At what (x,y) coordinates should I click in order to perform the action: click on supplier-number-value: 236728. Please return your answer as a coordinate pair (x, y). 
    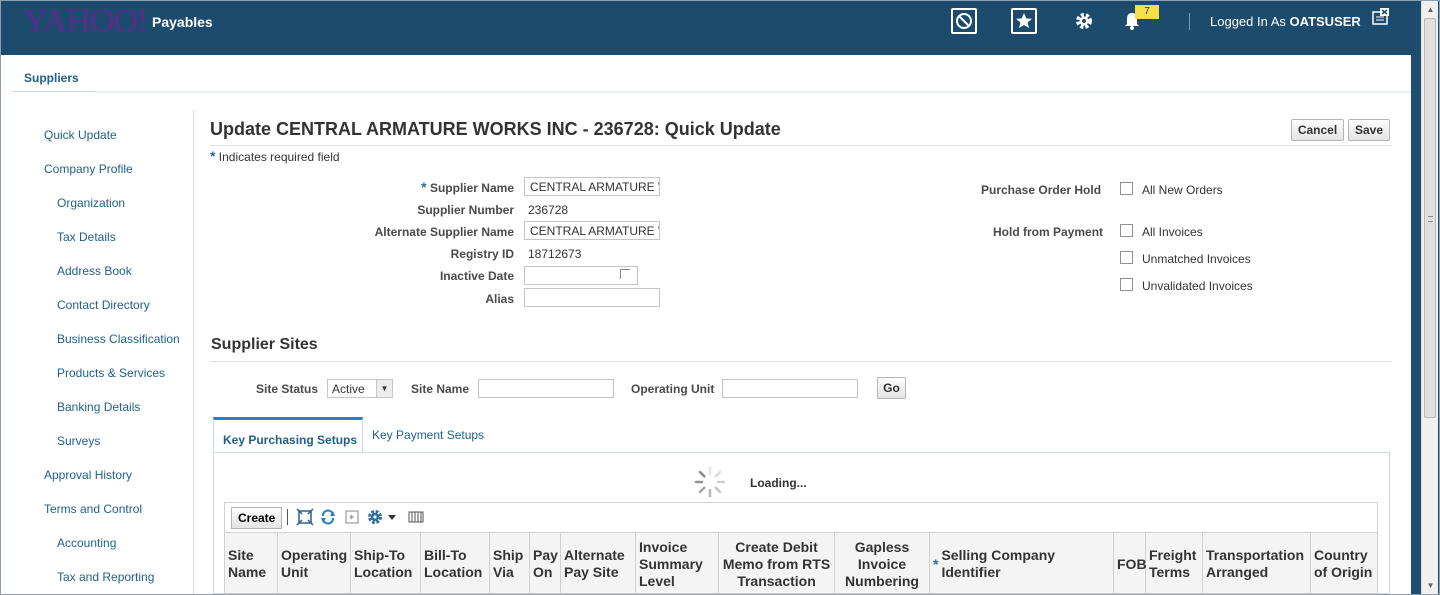
    Looking at the image, I should click on (548, 210).